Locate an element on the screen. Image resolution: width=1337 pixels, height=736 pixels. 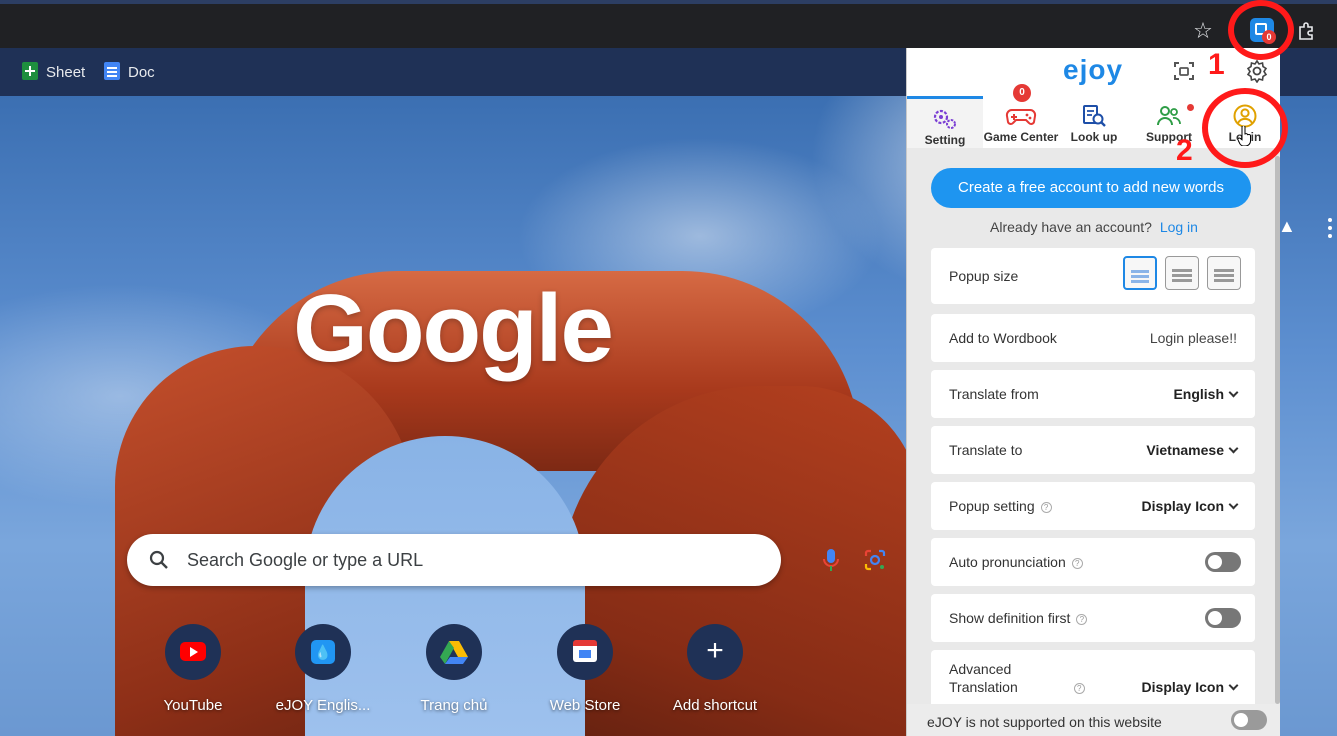
search-icon is located at coordinates (158, 559).